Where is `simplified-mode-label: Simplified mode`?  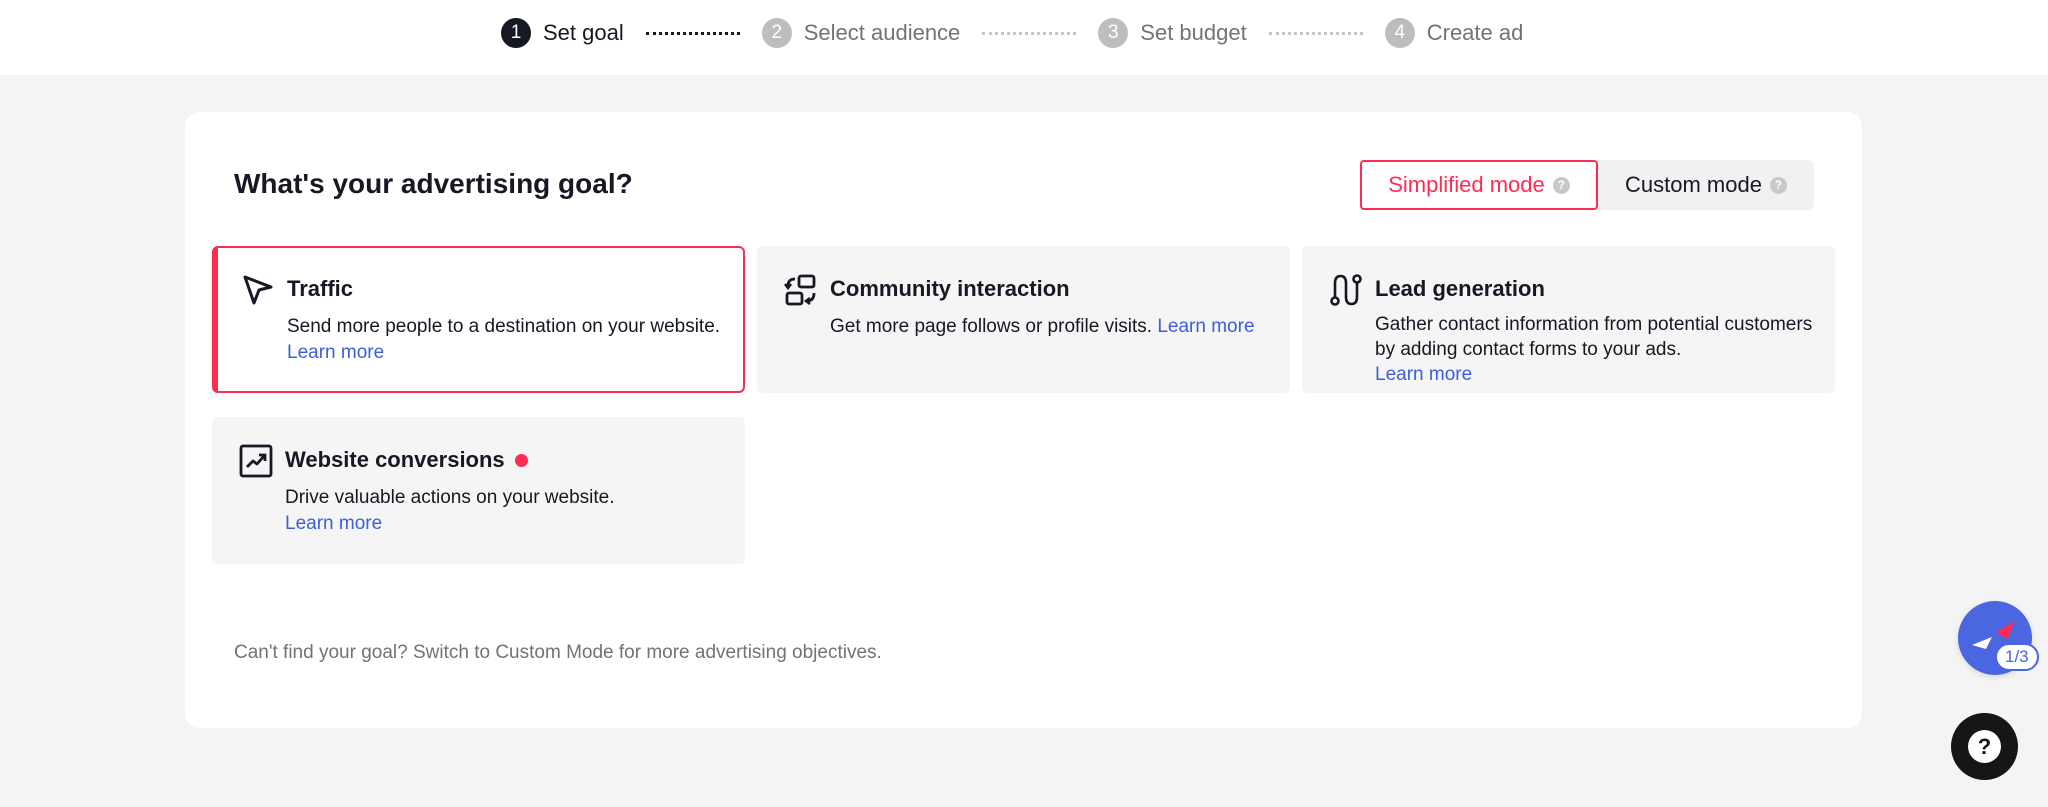 simplified-mode-label: Simplified mode is located at coordinates (1466, 184).